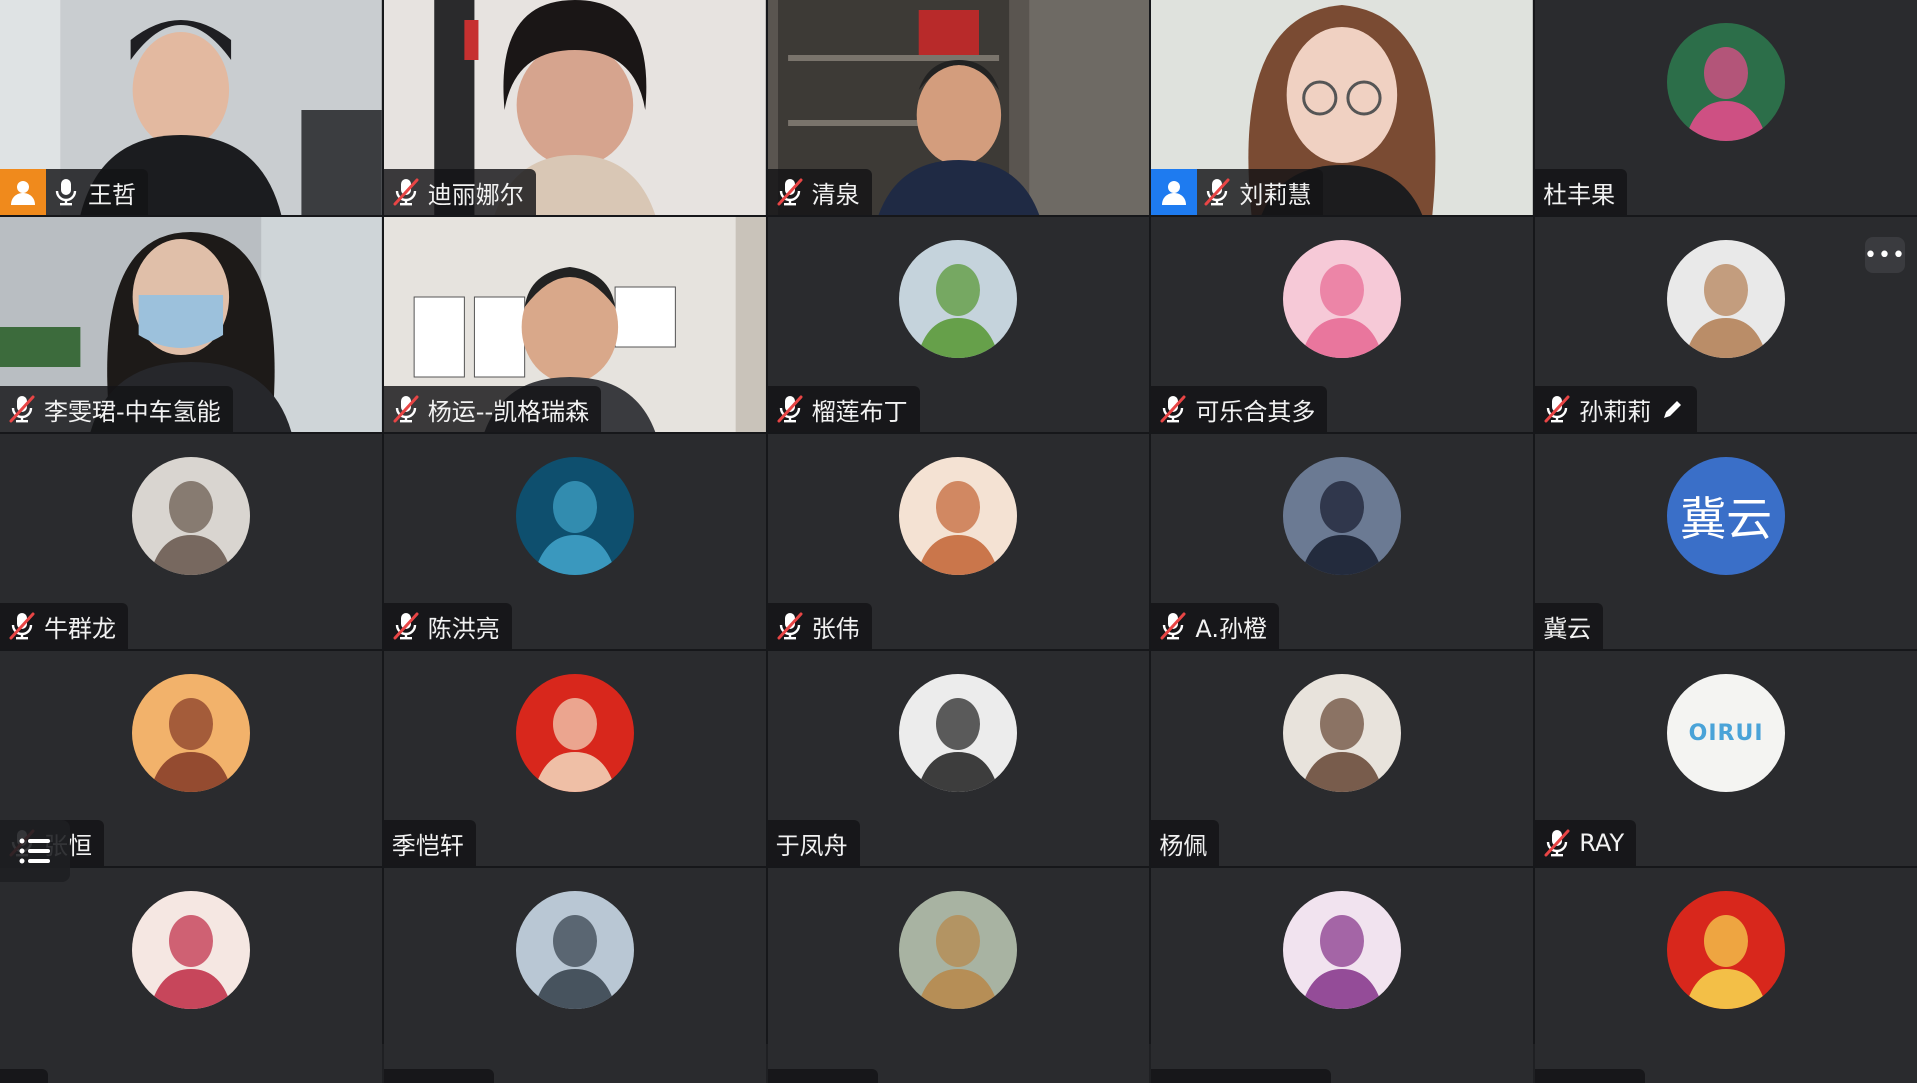 The width and height of the screenshot is (1917, 1083). What do you see at coordinates (191, 324) in the screenshot?
I see `participant-tile: 李雯珺-中车氢能` at bounding box center [191, 324].